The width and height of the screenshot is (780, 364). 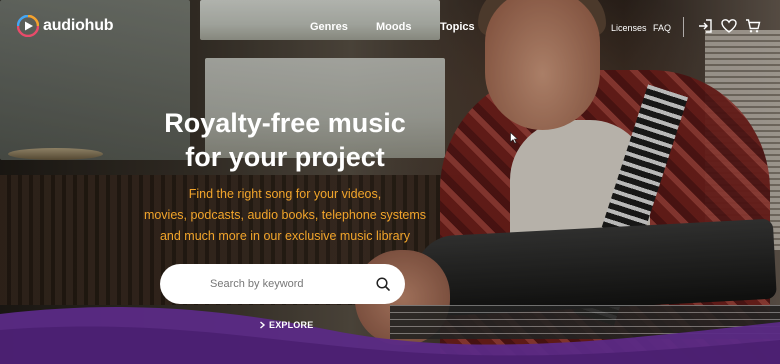 What do you see at coordinates (383, 284) in the screenshot?
I see `search-icon` at bounding box center [383, 284].